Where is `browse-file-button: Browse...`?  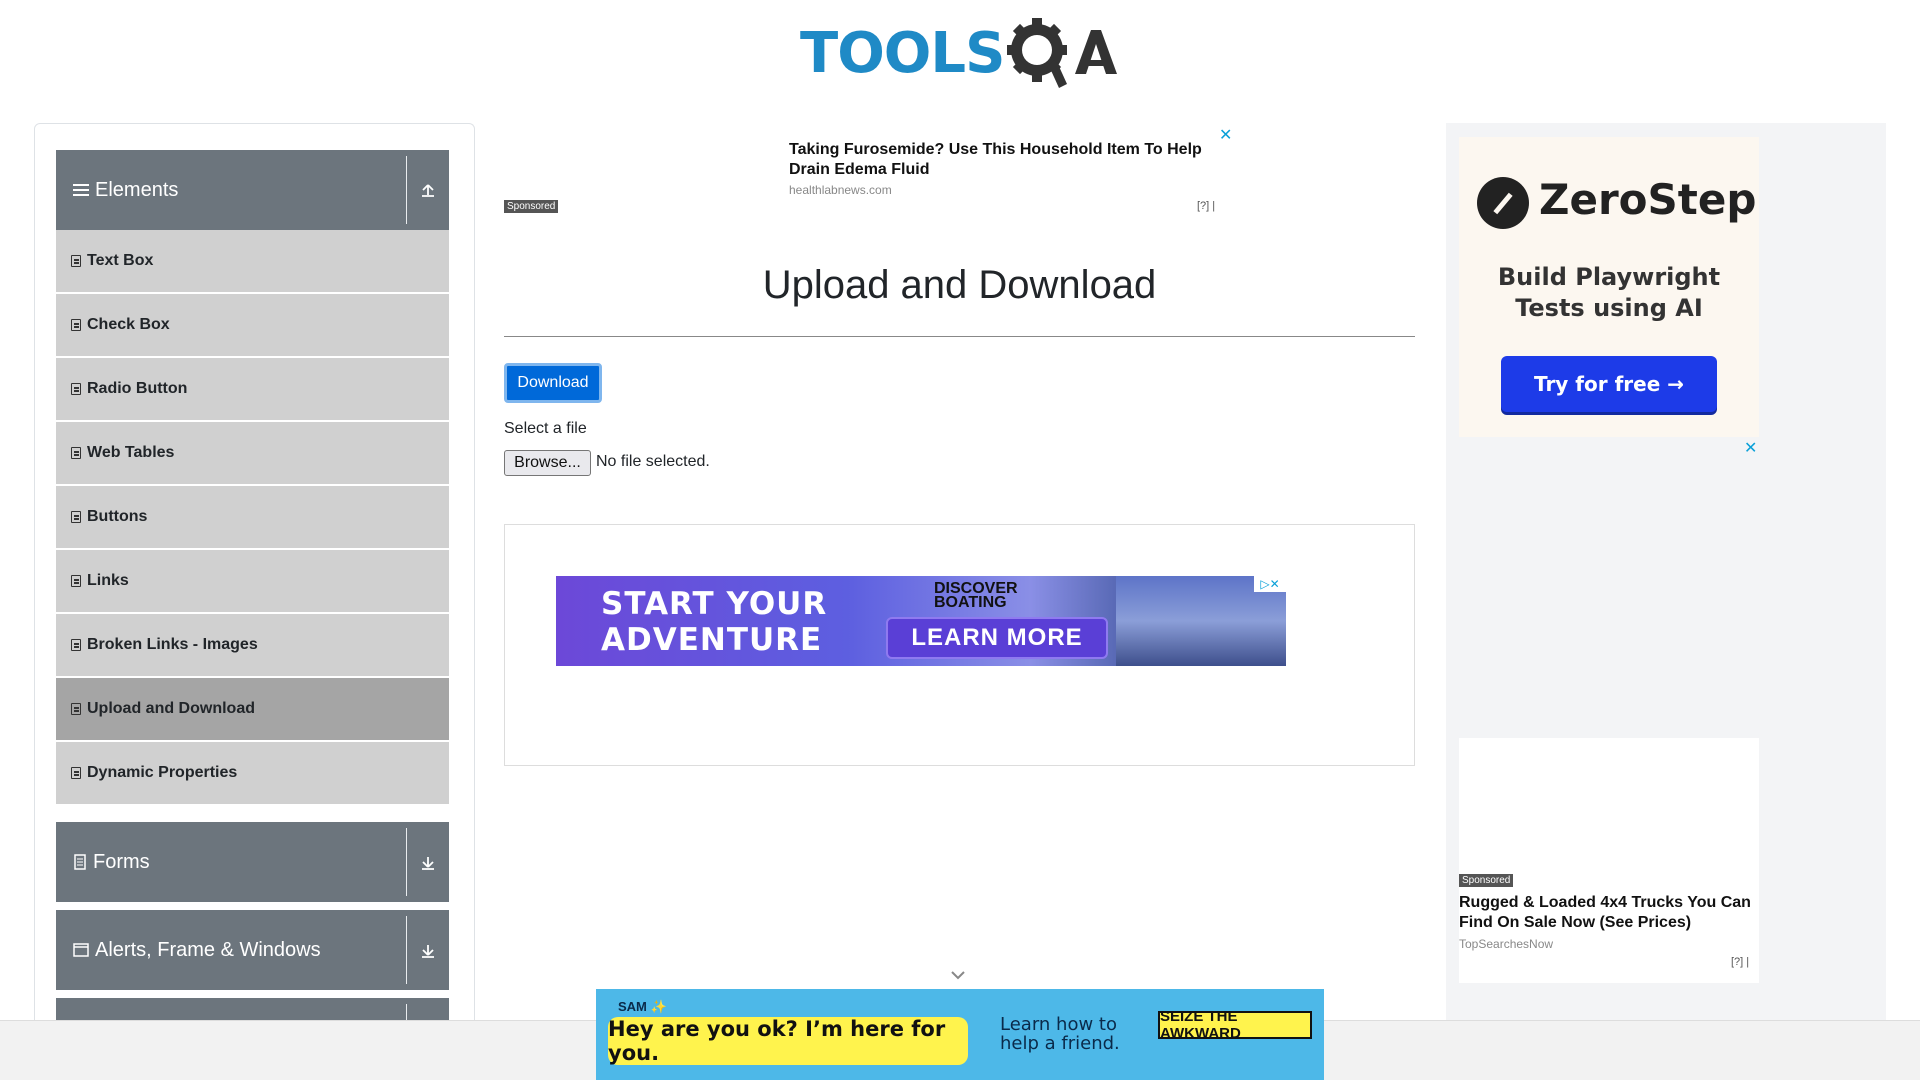
browse-file-button: Browse... is located at coordinates (547, 463).